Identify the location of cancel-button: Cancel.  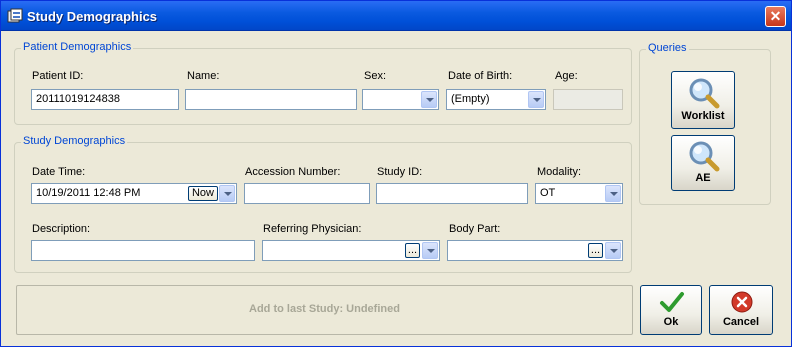
(741, 310).